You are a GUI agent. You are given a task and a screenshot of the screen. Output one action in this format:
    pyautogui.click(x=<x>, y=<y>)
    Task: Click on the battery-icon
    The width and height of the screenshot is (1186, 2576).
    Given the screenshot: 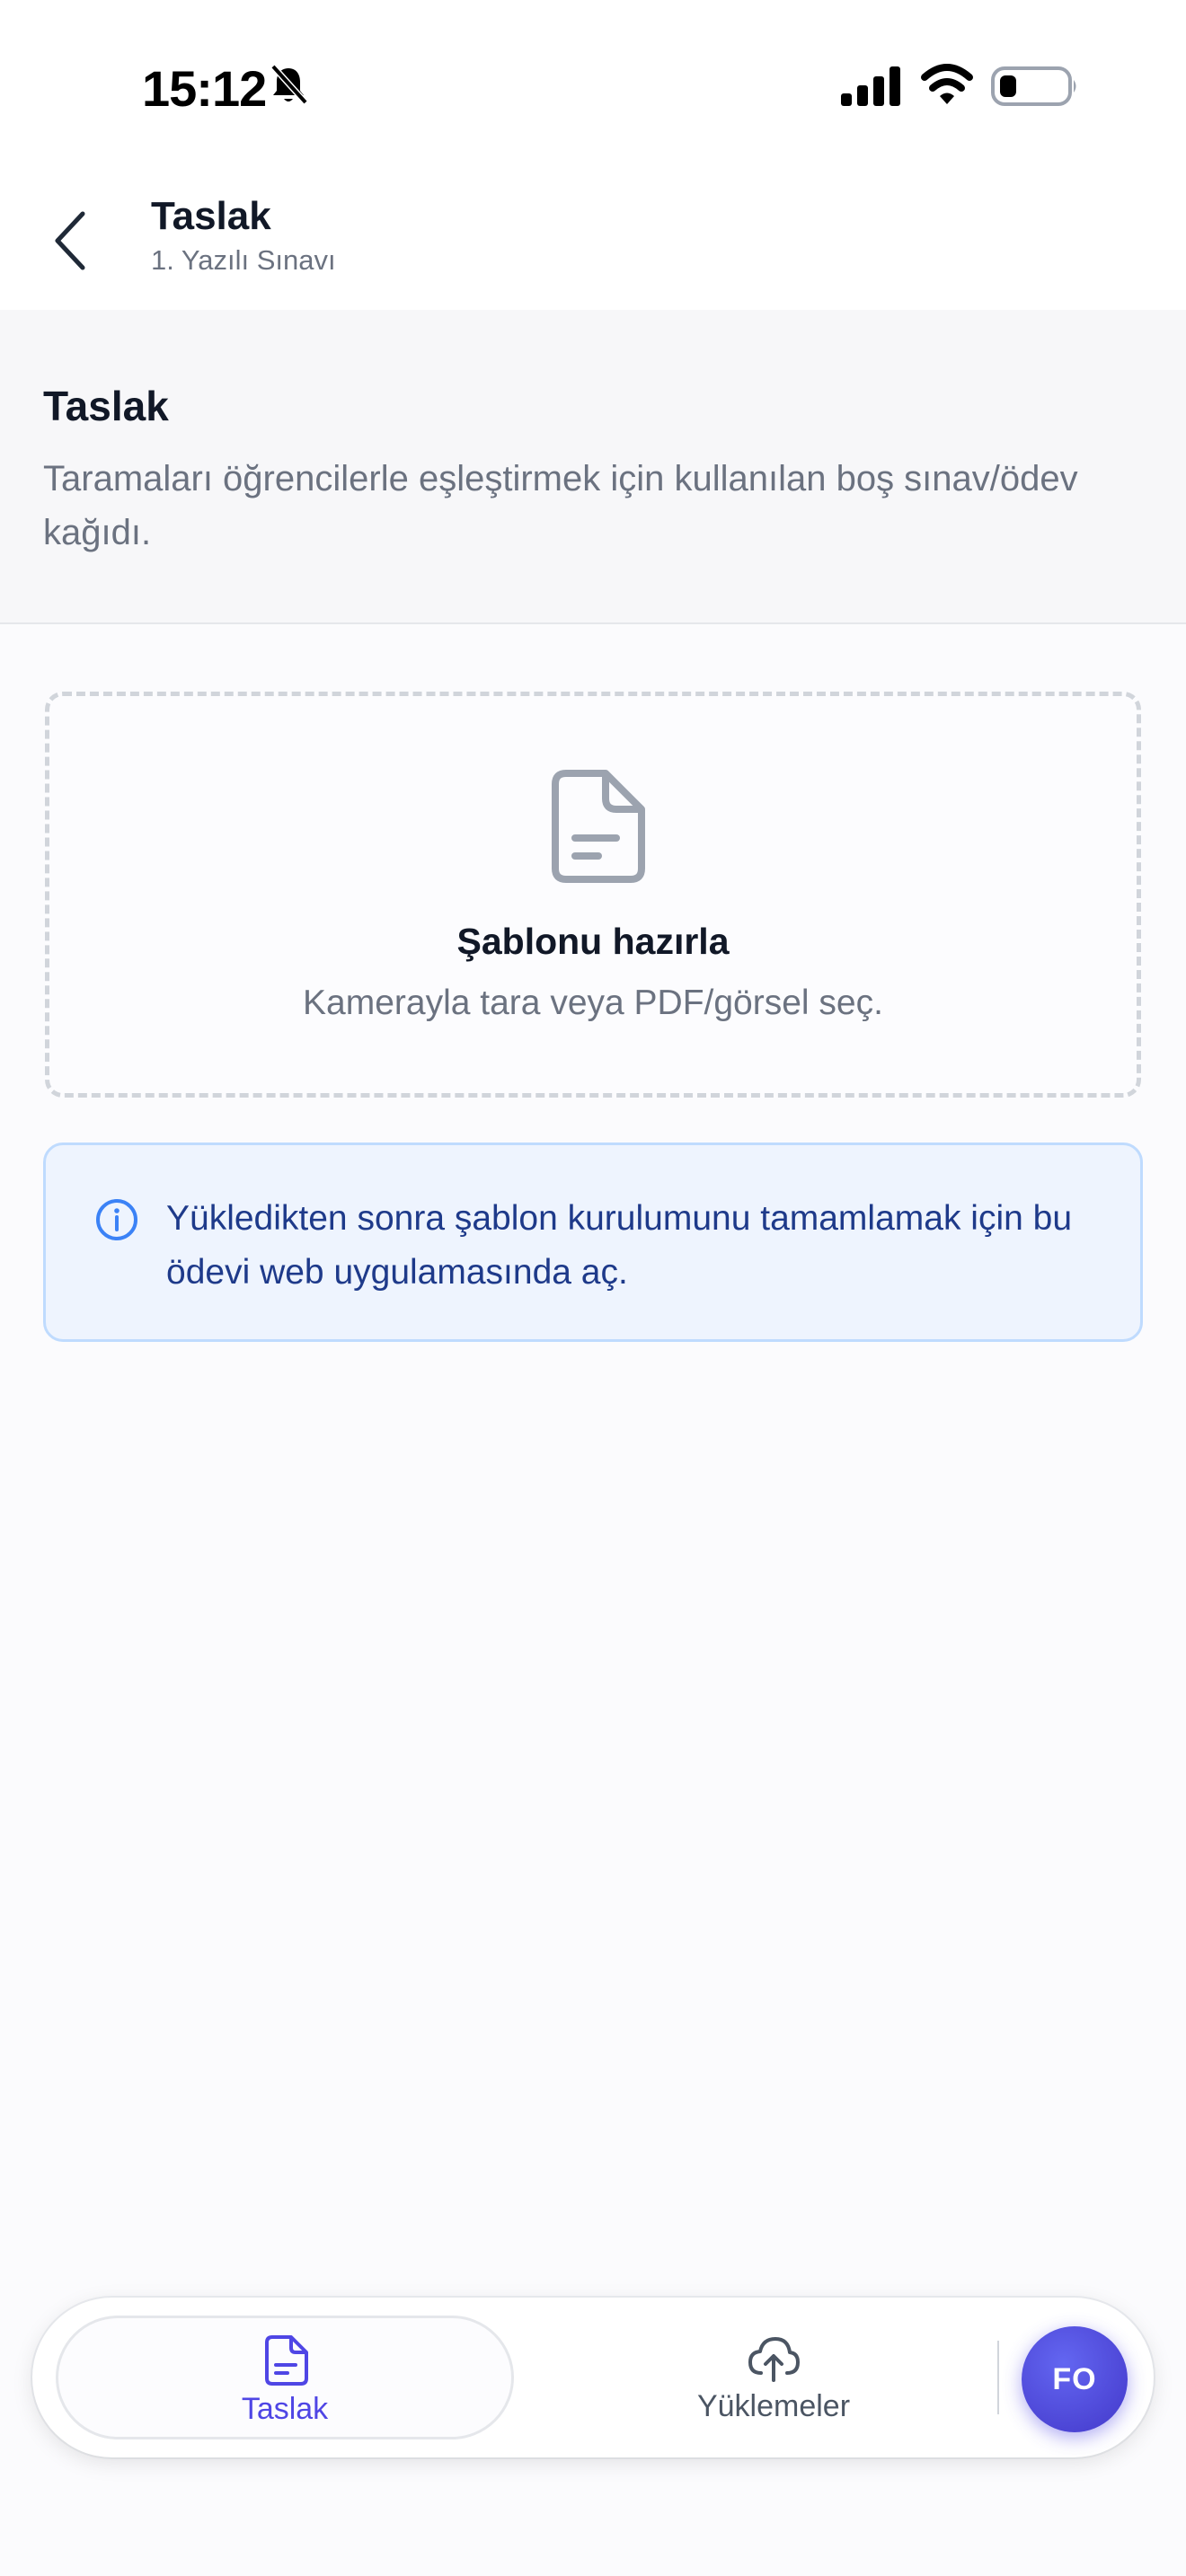 What is the action you would take?
    pyautogui.click(x=1033, y=86)
    